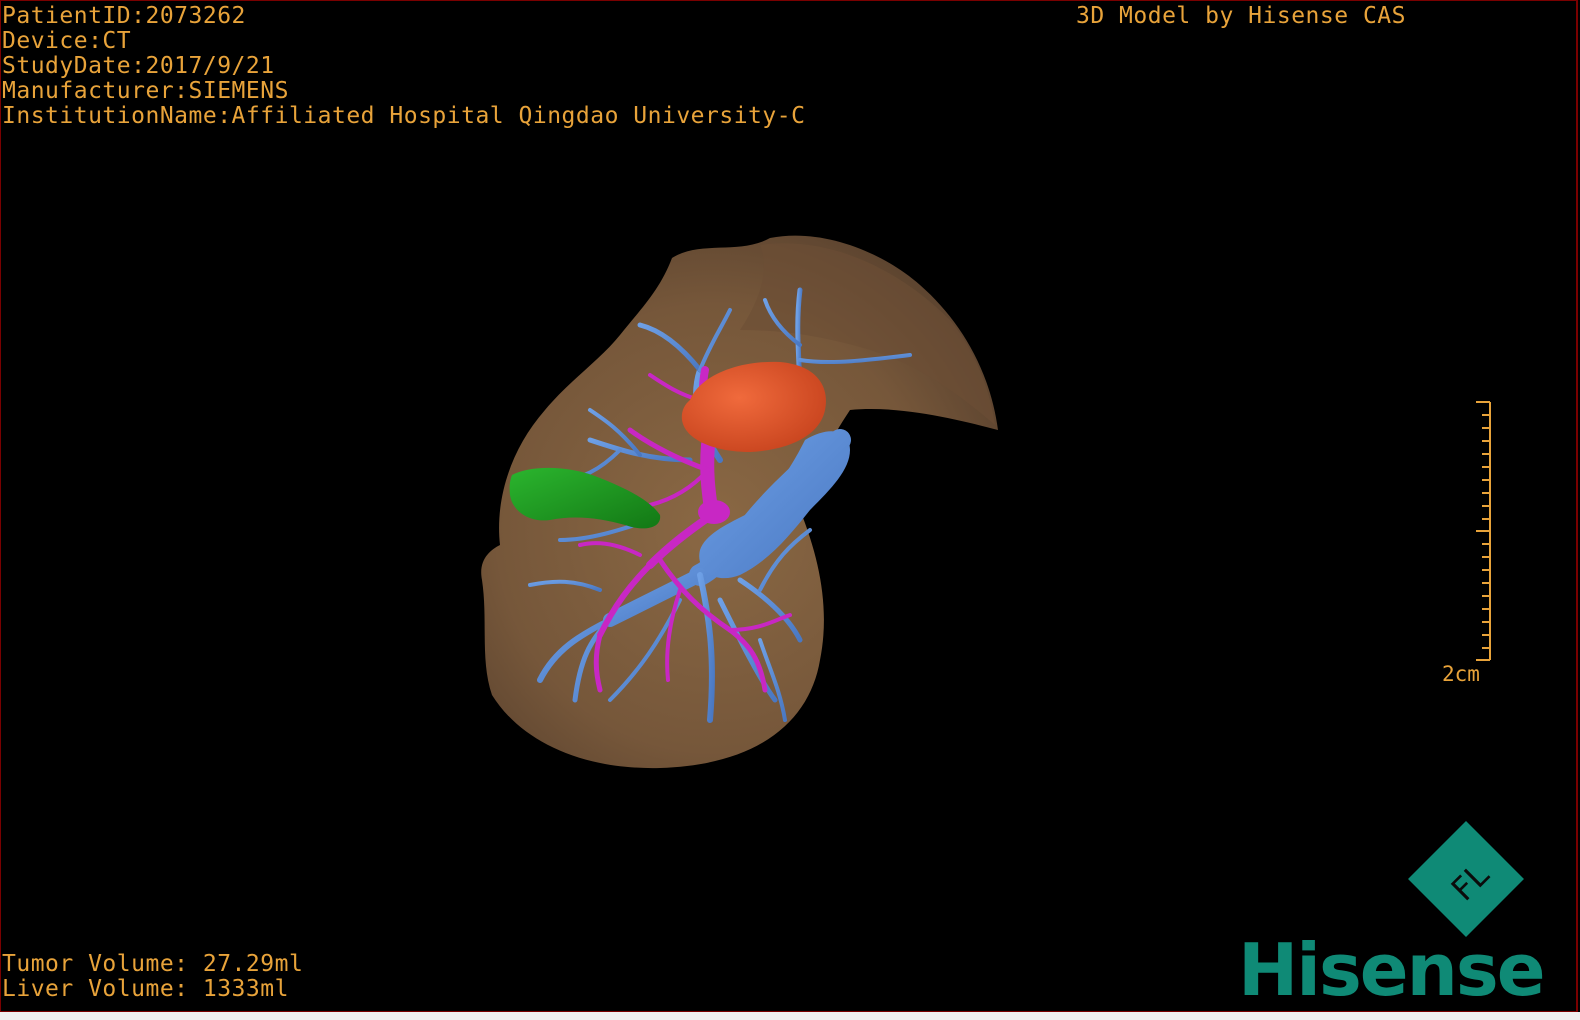 The width and height of the screenshot is (1580, 1020). Describe the element at coordinates (1392, 970) in the screenshot. I see `hisense-logo: Hisense` at that location.